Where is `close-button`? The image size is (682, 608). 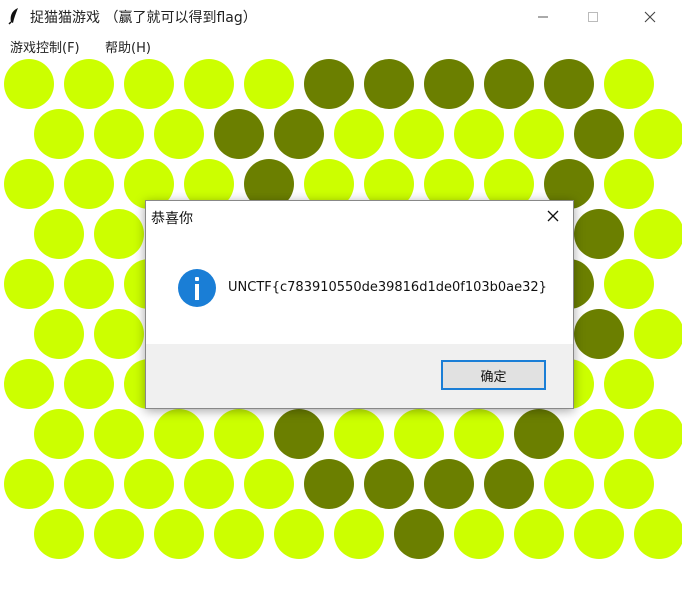
close-button is located at coordinates (650, 16).